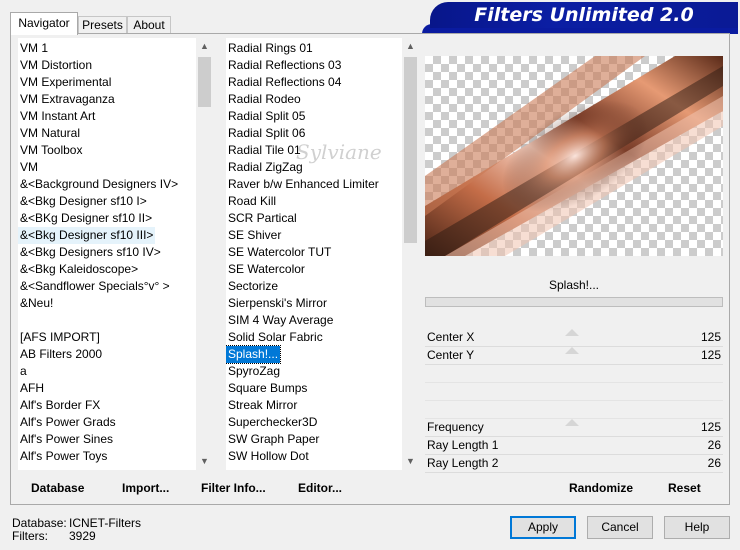 This screenshot has height=550, width=740. Describe the element at coordinates (279, 252) in the screenshot. I see `list-item: SE Watercolor TUT` at that location.